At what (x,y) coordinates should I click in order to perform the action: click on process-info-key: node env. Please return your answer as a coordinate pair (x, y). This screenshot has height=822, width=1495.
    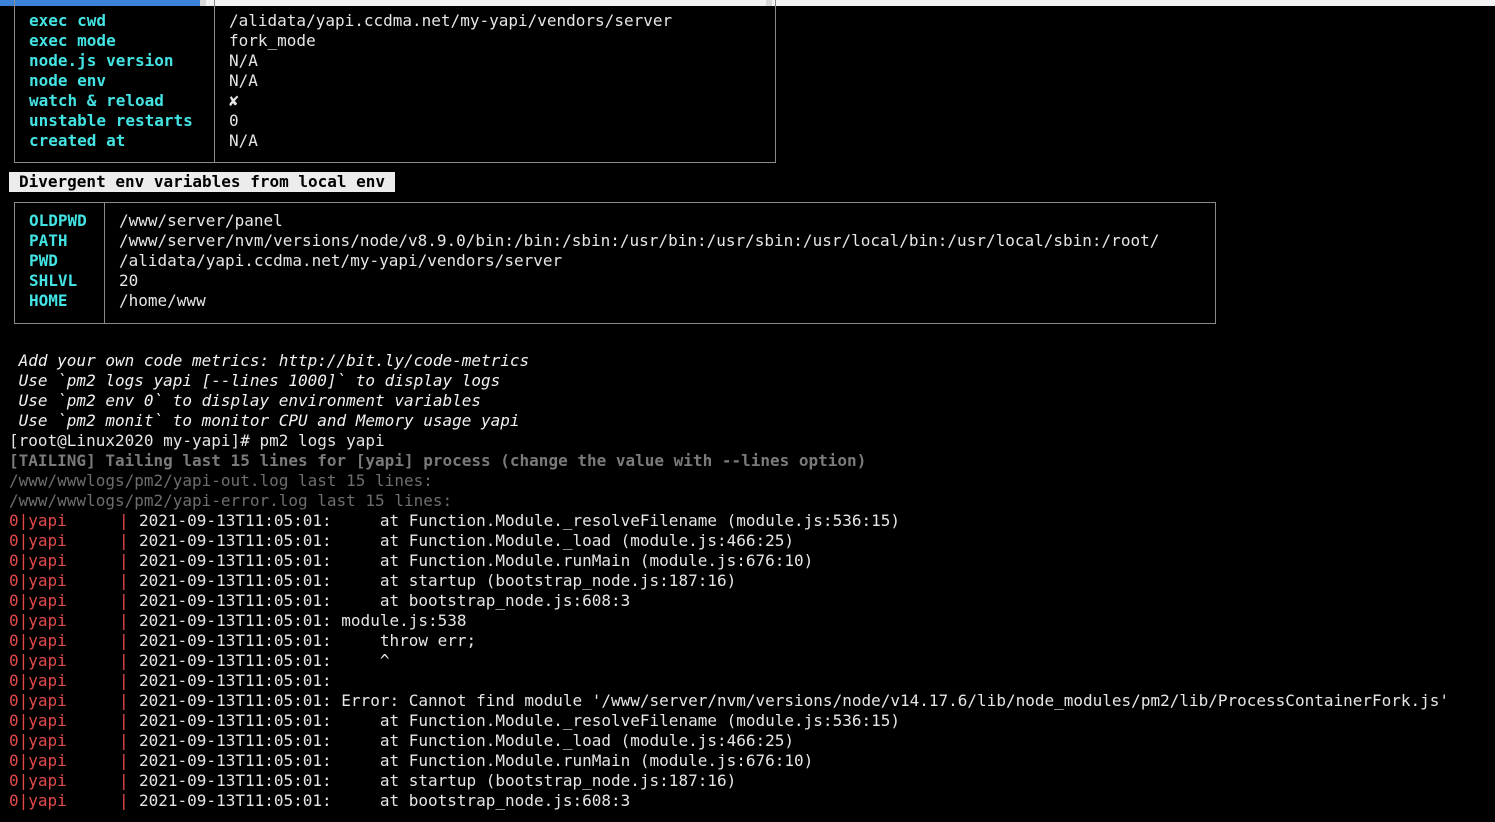
    Looking at the image, I should click on (68, 80).